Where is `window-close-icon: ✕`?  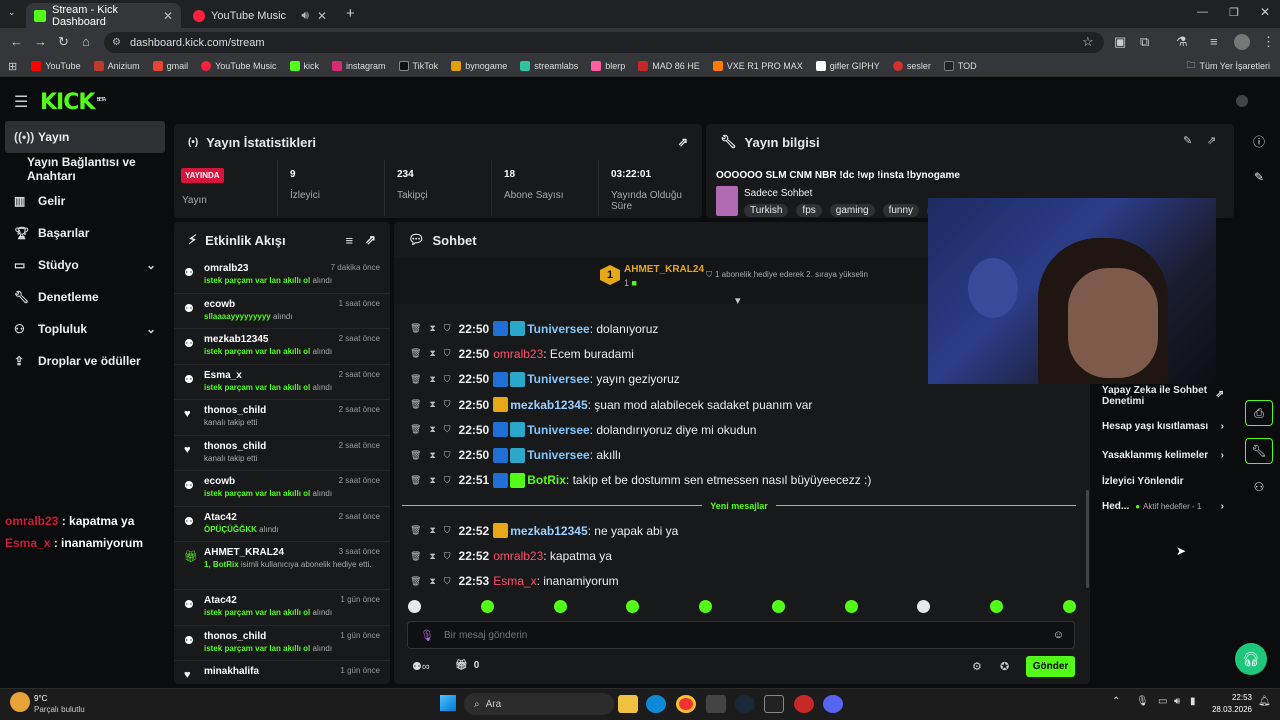
window-close-icon: ✕ is located at coordinates (1265, 12).